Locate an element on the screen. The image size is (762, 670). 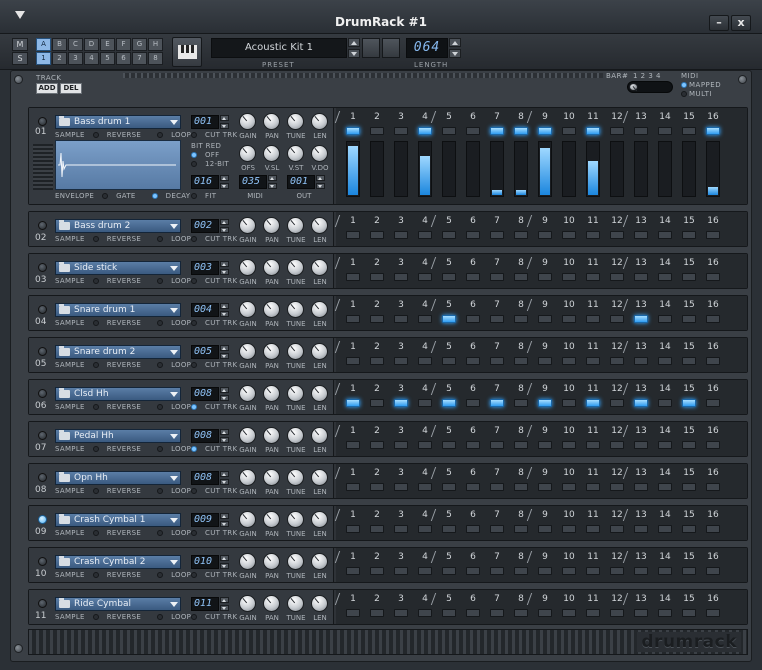
cut-track-display: 008 is located at coordinates (205, 478).